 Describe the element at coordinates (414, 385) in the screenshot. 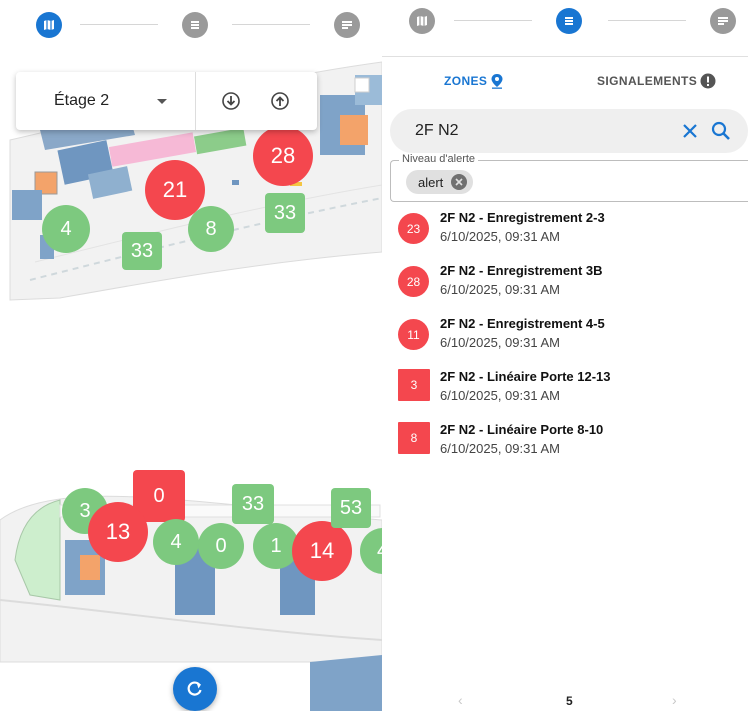

I see `alert-count-badge: 3` at that location.